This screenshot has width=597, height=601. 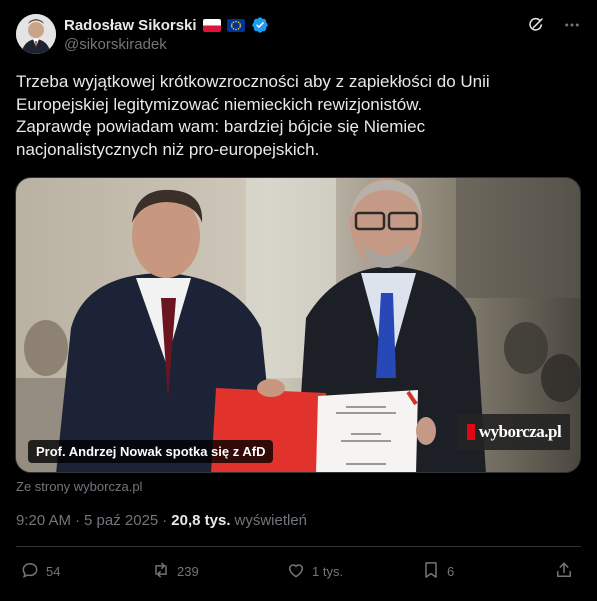 I want to click on verified-badge-icon, so click(x=260, y=25).